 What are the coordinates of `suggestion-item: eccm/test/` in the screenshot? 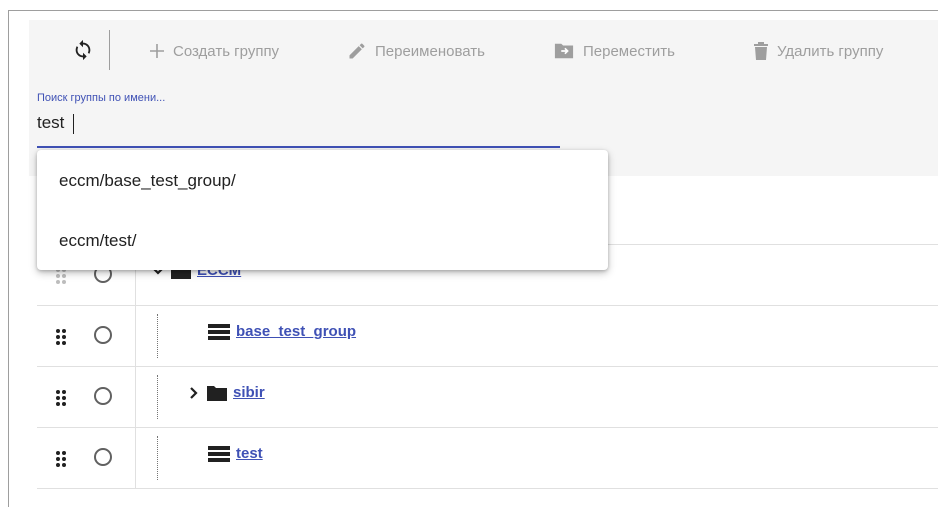 It's located at (322, 241).